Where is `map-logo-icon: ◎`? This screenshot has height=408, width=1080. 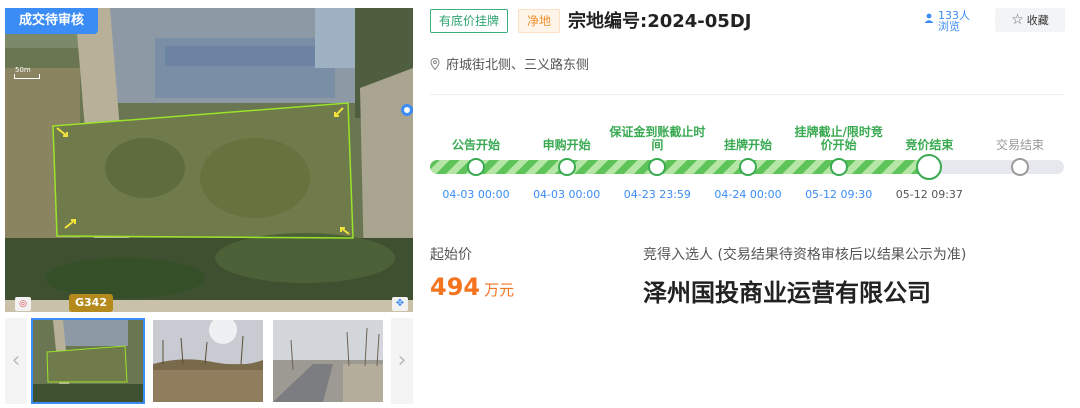 map-logo-icon: ◎ is located at coordinates (23, 304).